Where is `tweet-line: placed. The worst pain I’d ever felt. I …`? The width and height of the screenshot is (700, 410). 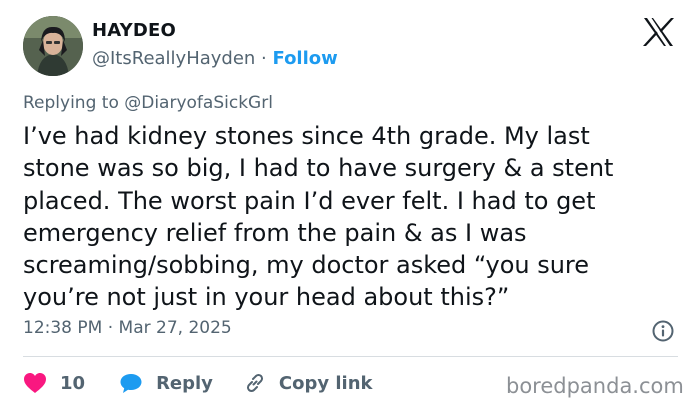 tweet-line: placed. The worst pain I’d ever felt. I … is located at coordinates (309, 200).